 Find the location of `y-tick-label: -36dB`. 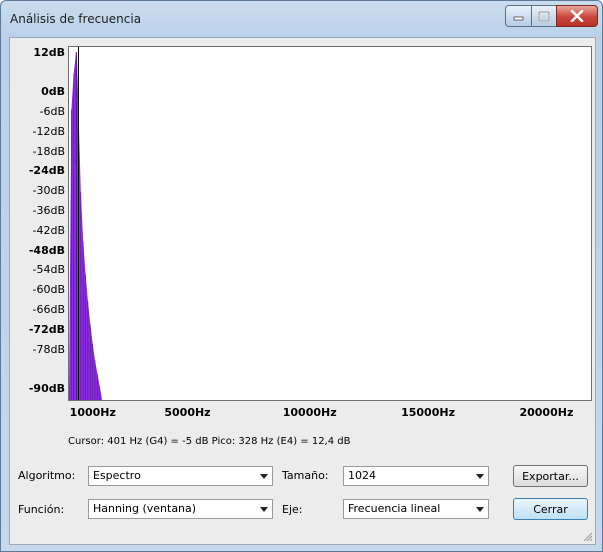

y-tick-label: -36dB is located at coordinates (49, 210).